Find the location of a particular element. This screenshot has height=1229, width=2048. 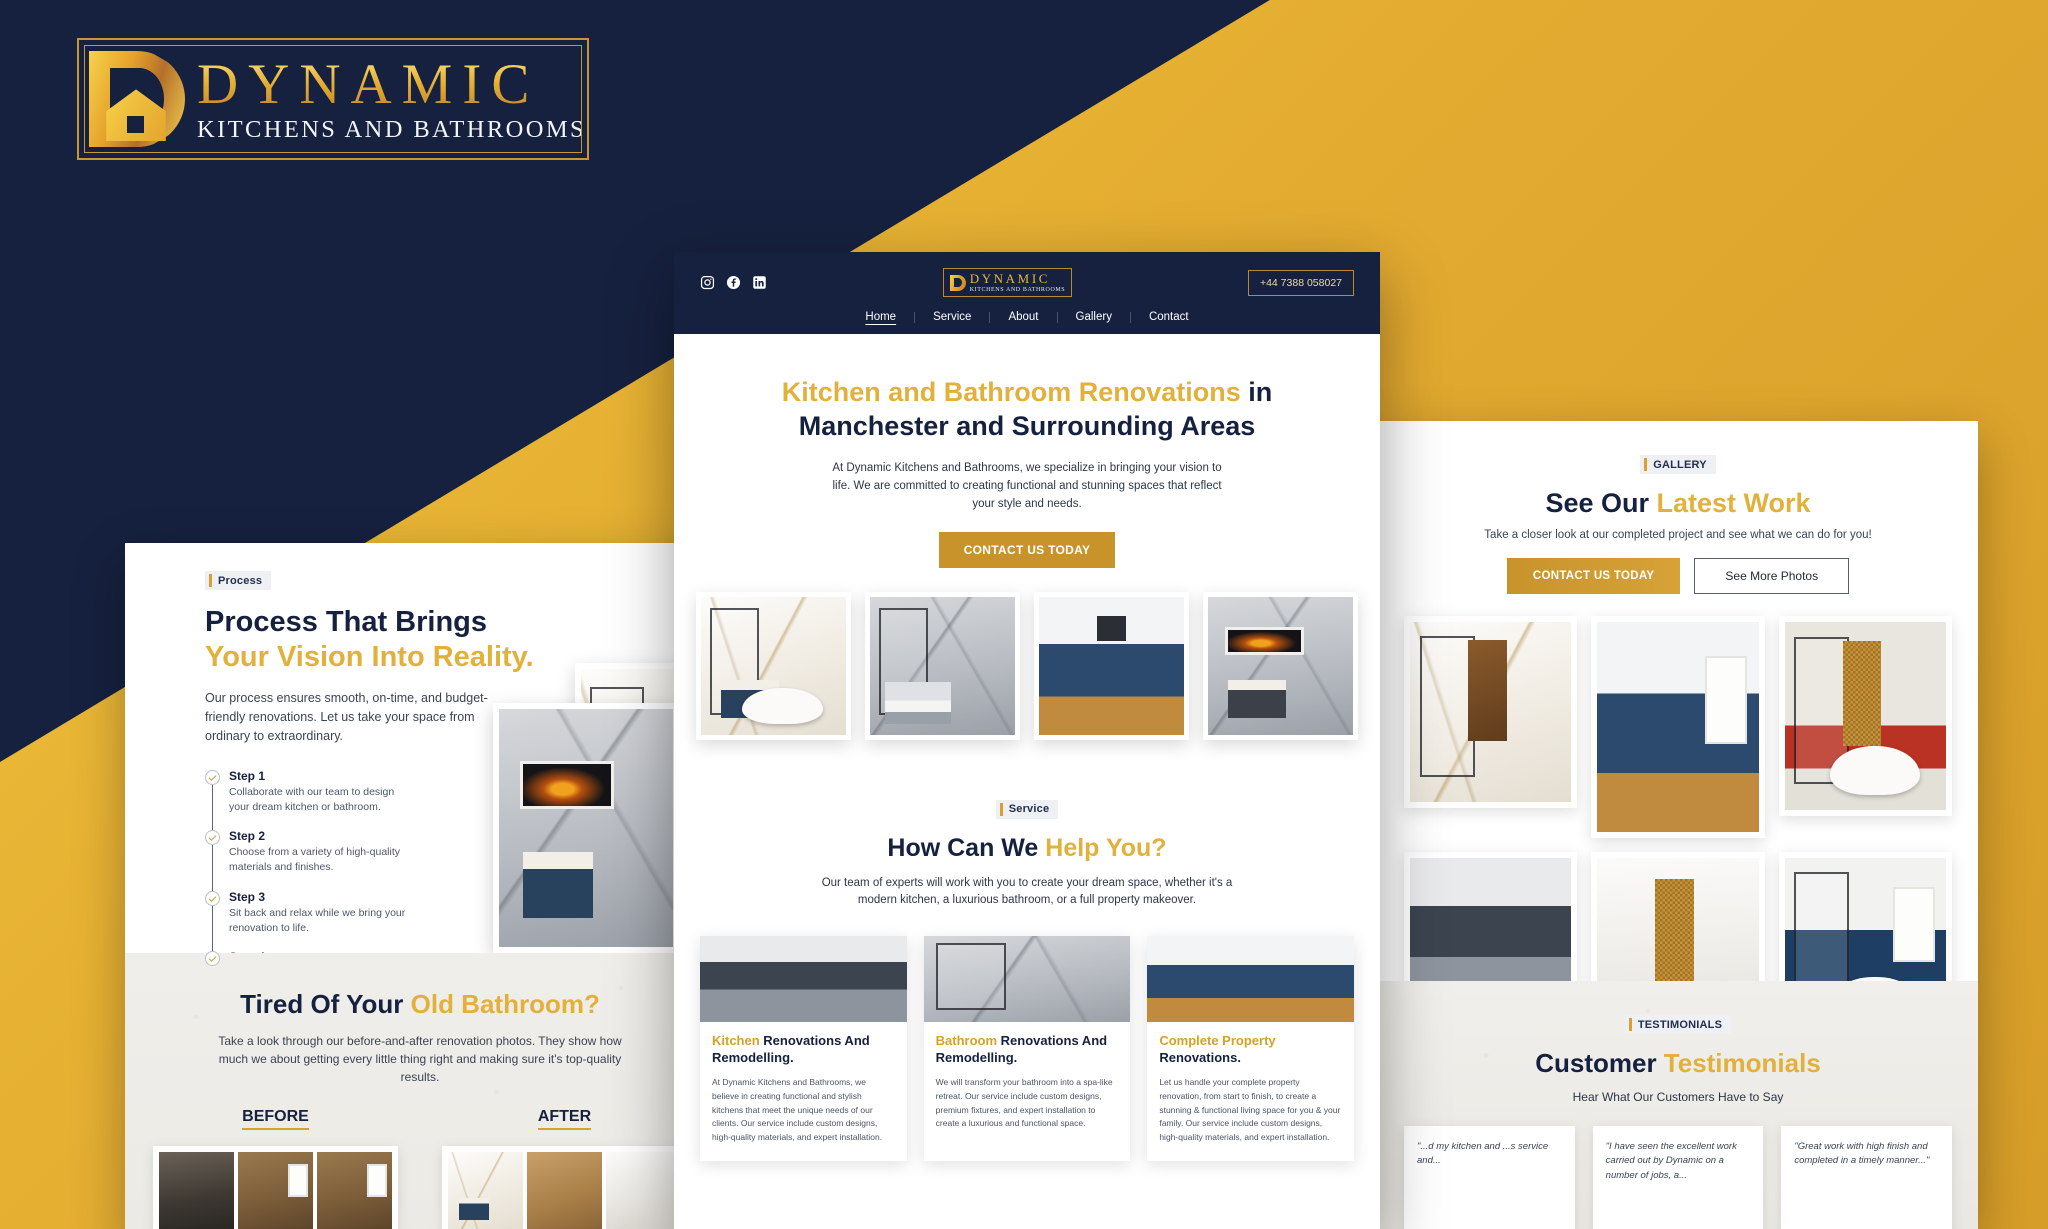

gallery-see-more-button: See More Photos is located at coordinates (1772, 576).